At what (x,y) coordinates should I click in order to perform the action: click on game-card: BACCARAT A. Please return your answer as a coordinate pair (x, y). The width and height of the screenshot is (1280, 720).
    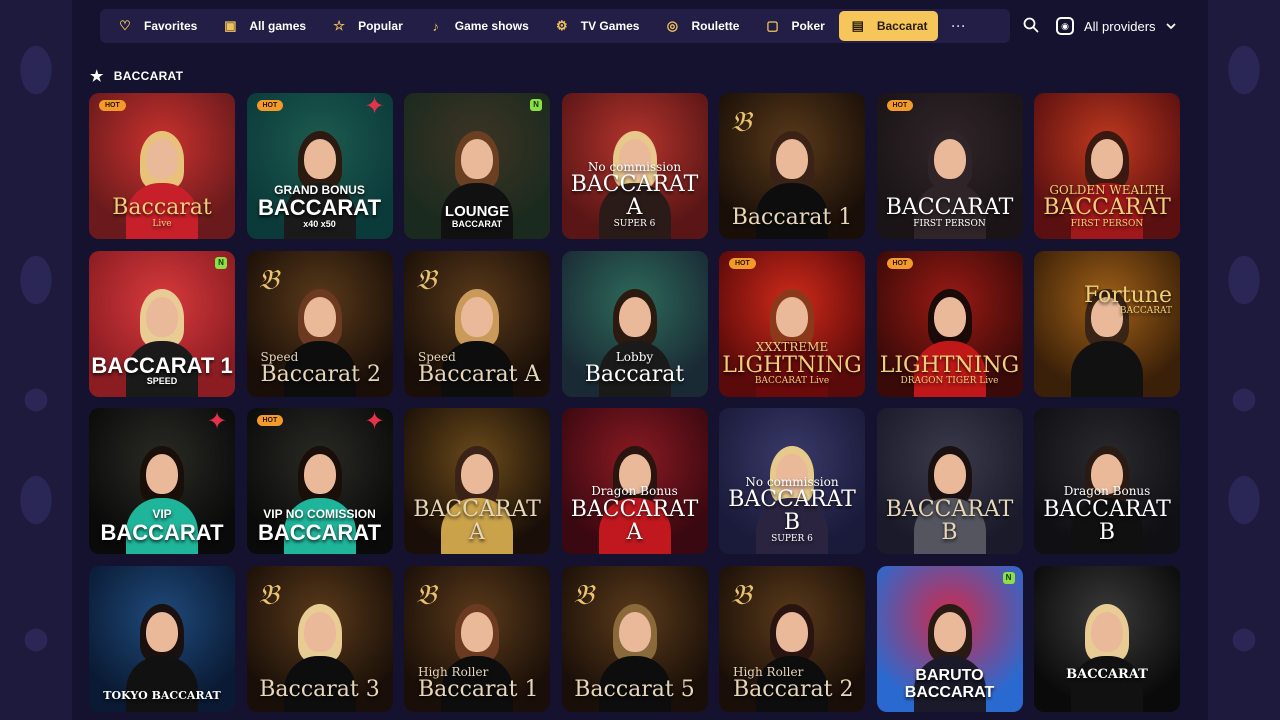
    Looking at the image, I should click on (477, 481).